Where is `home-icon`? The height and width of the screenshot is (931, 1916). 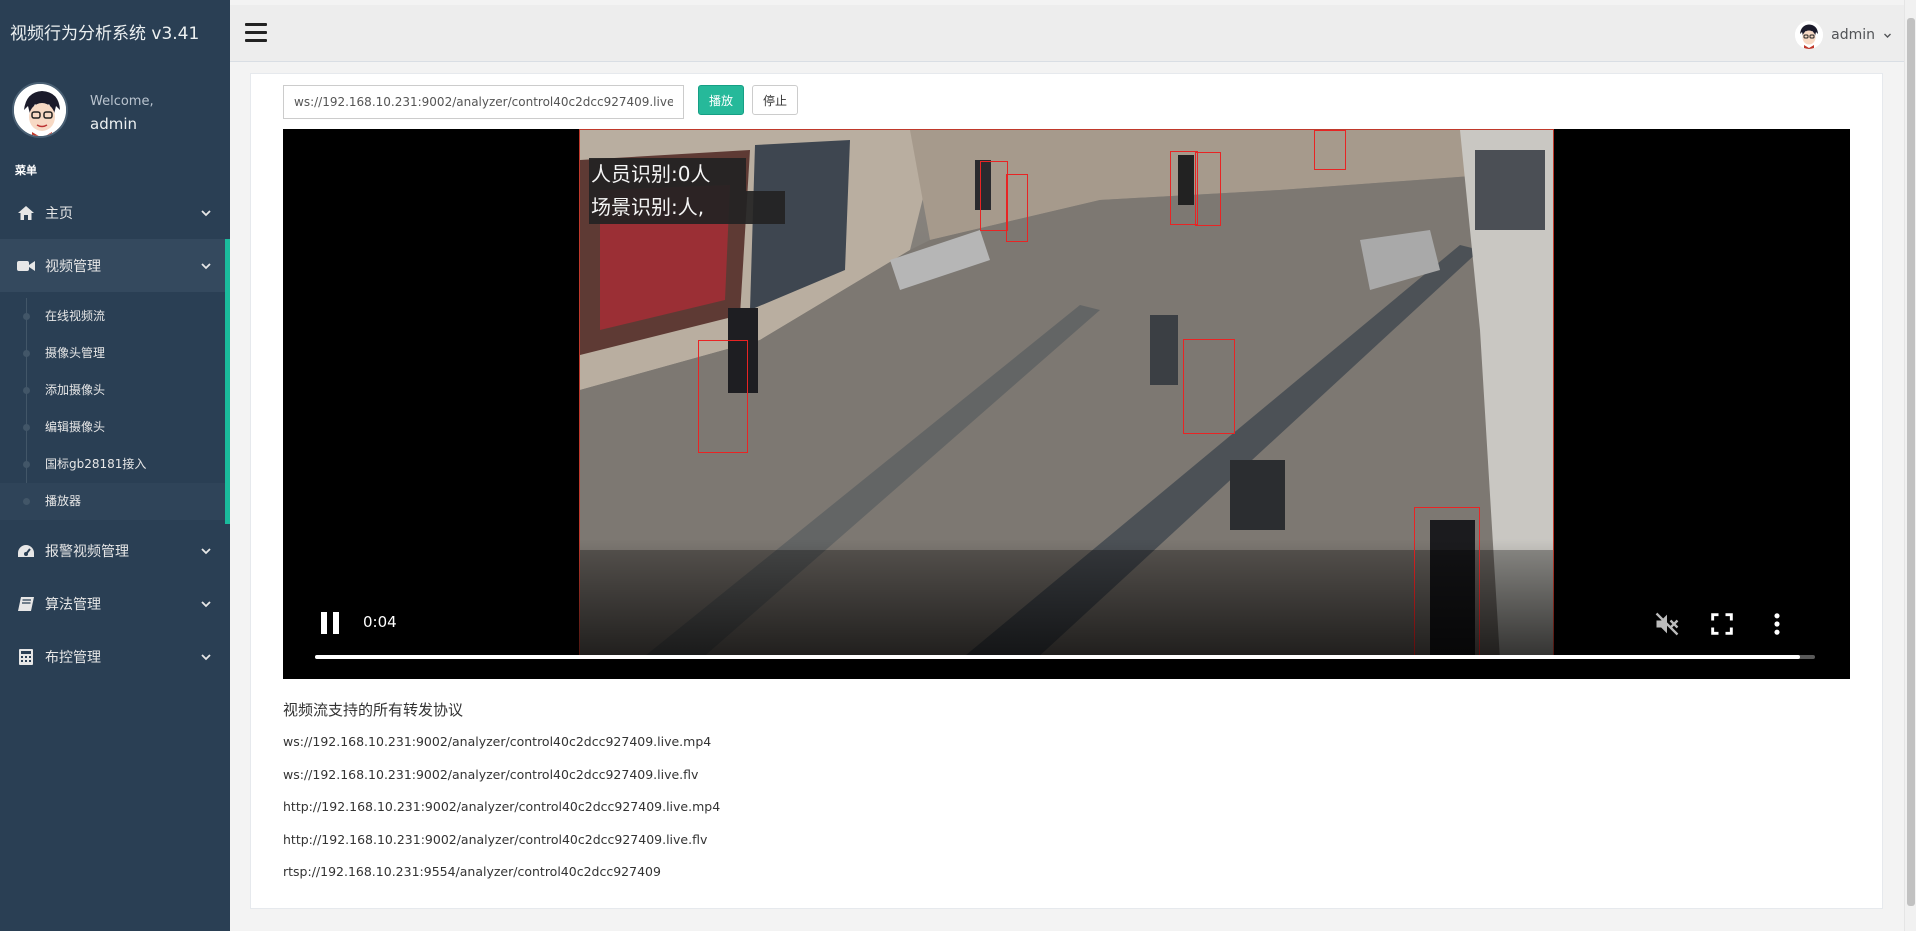
home-icon is located at coordinates (26, 213).